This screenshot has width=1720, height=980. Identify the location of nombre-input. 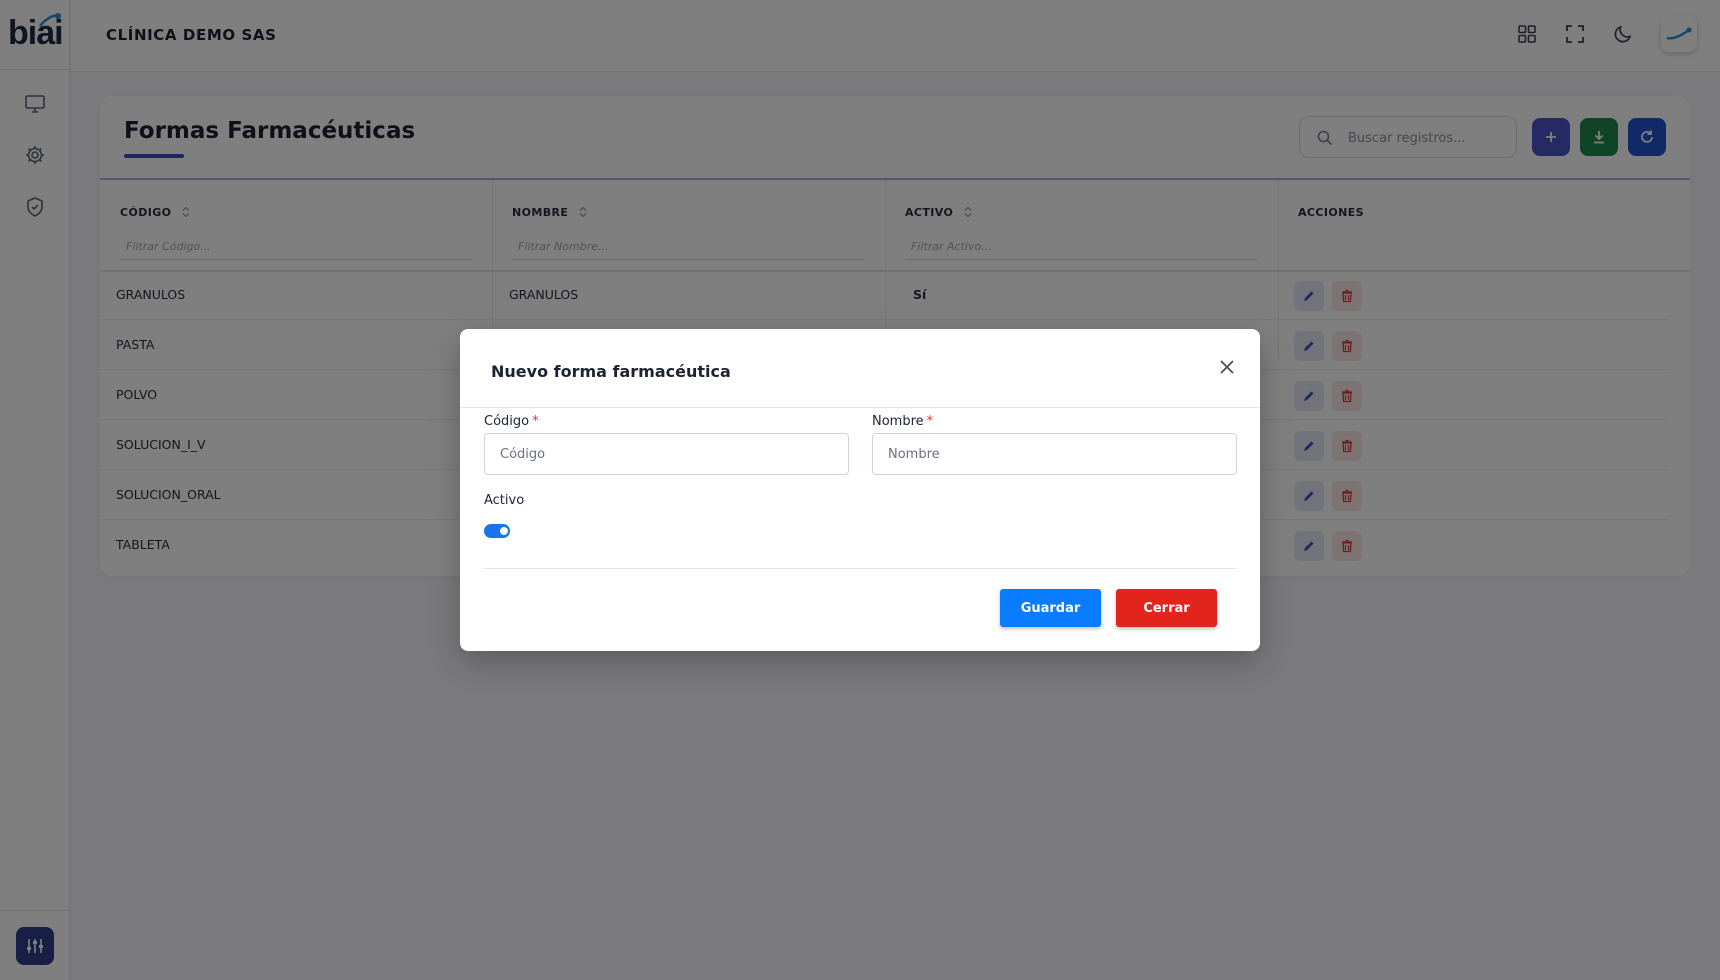
(1054, 454).